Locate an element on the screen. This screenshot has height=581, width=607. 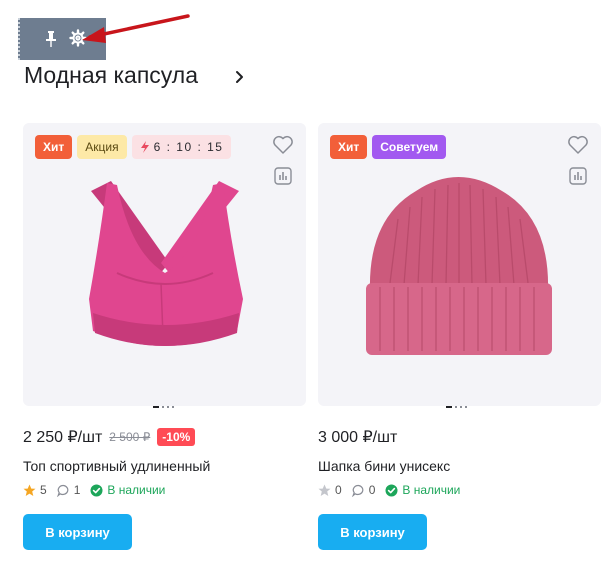
price: 3 000 ₽/шт is located at coordinates (358, 437).